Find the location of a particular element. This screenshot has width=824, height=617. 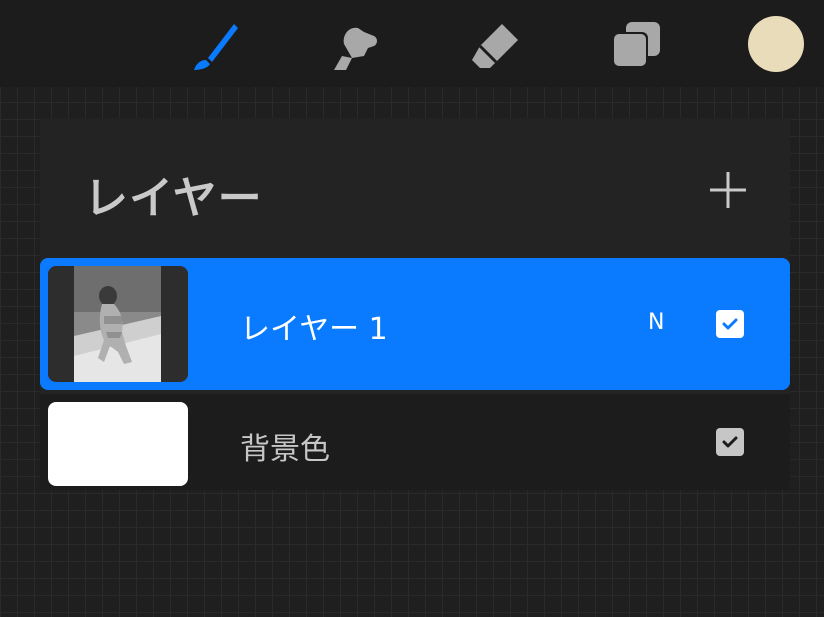

panel-title: レイヤー is located at coordinates (173, 198).